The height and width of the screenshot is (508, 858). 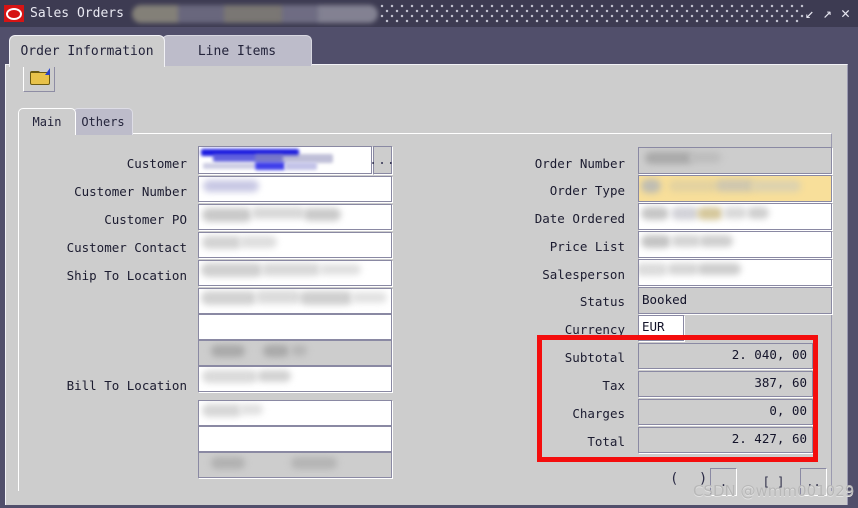 I want to click on inner-tab-main: Main, so click(x=47, y=121).